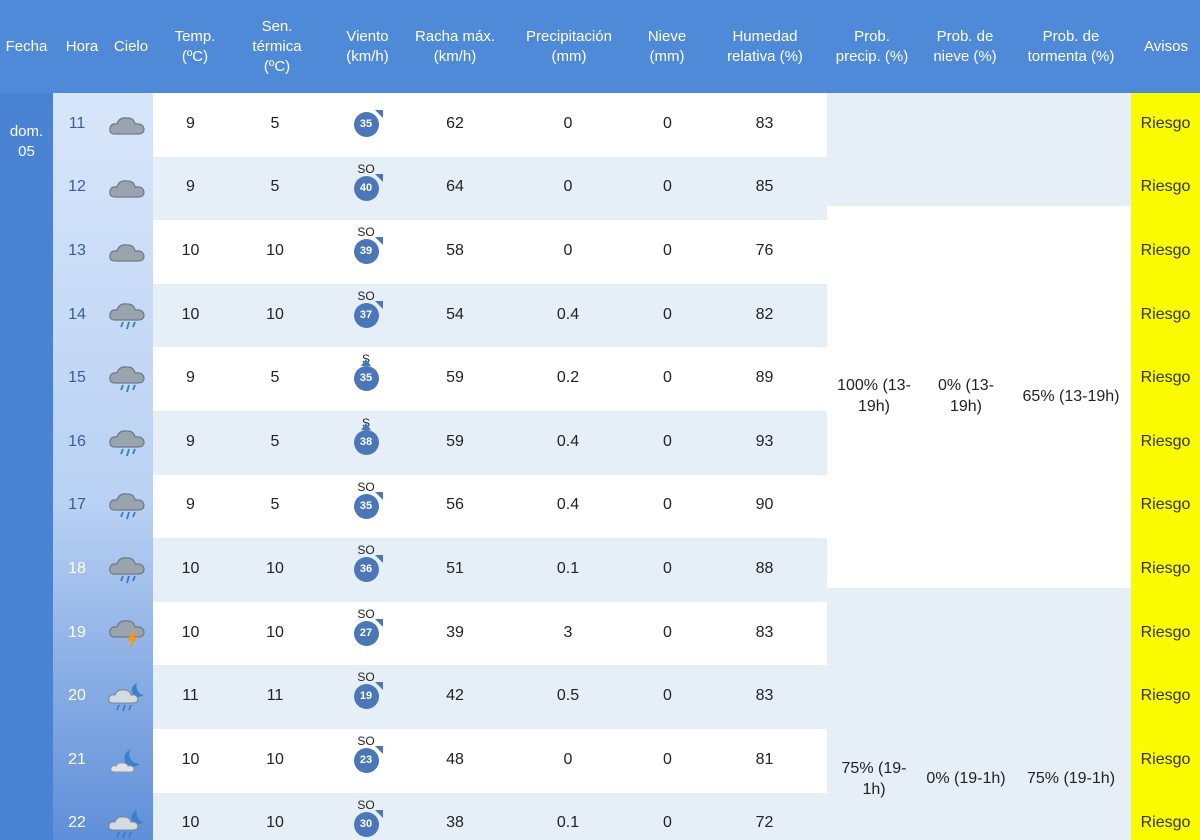  I want to click on wind-cell: SO 39, so click(366, 245).